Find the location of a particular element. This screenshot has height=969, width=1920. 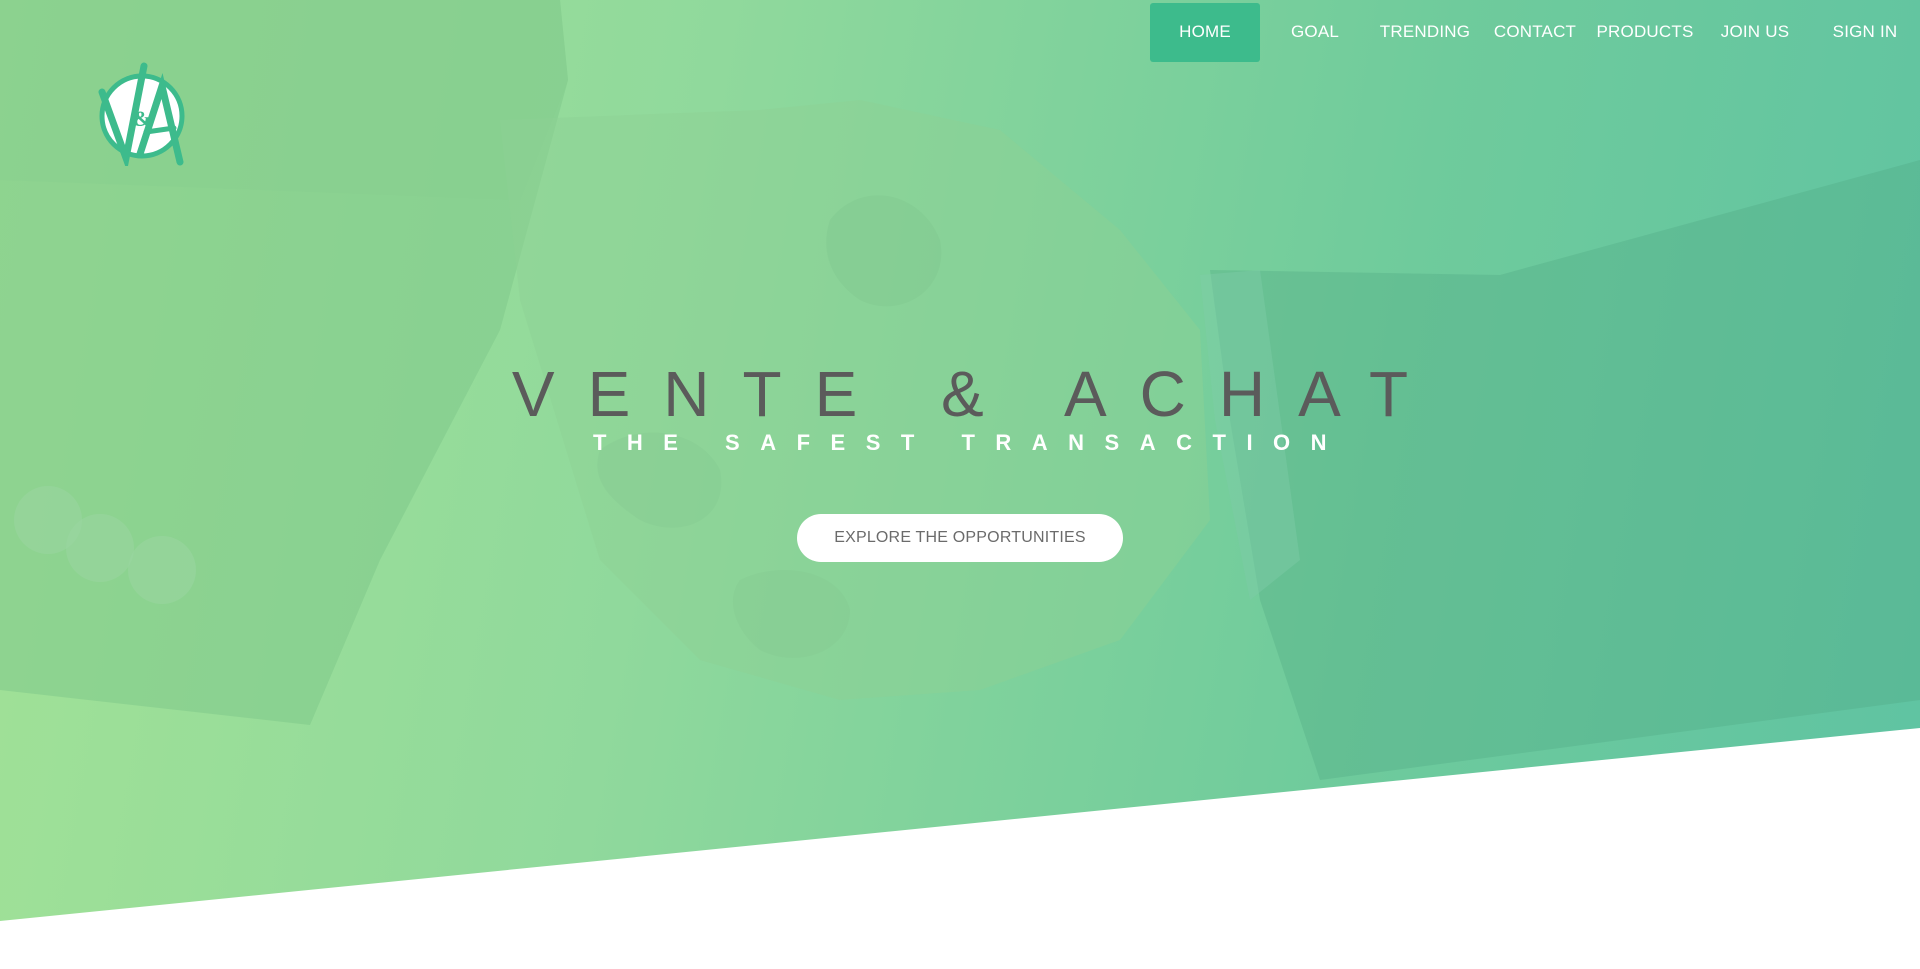

nav-sign-in: SIGN IN is located at coordinates (1865, 32).